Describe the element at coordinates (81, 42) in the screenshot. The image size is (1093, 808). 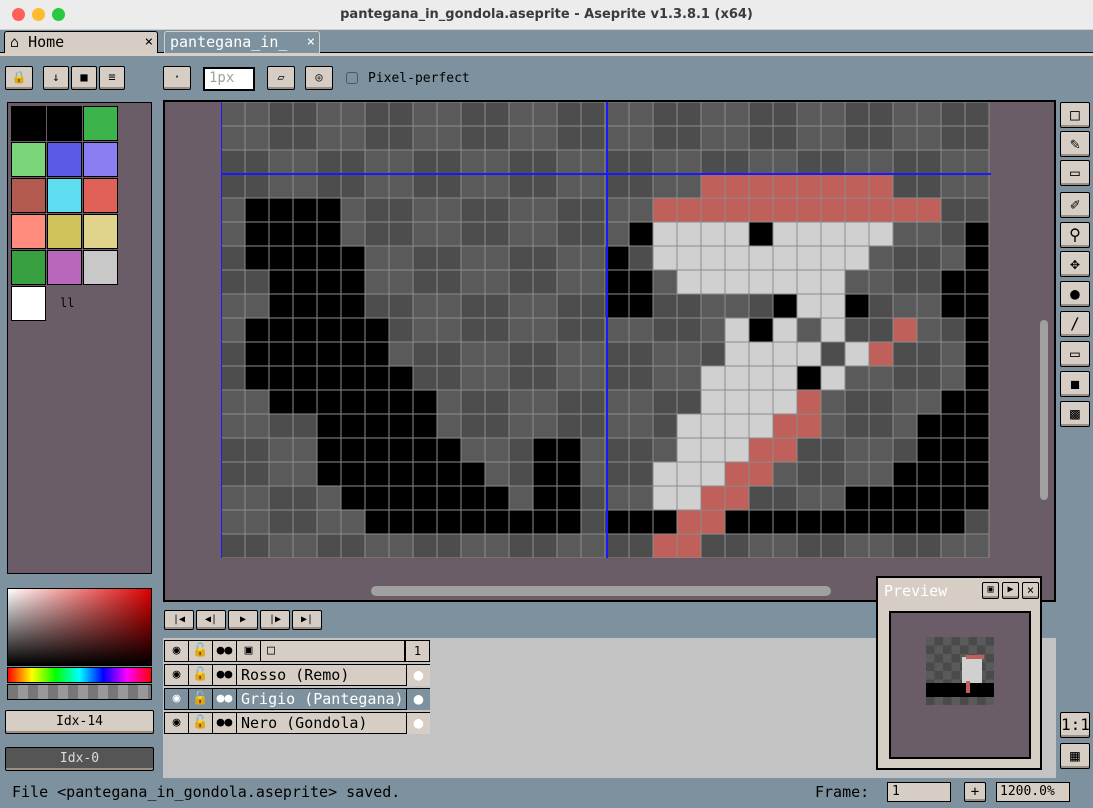
I see `tab-home: ⌂ Home ×` at that location.